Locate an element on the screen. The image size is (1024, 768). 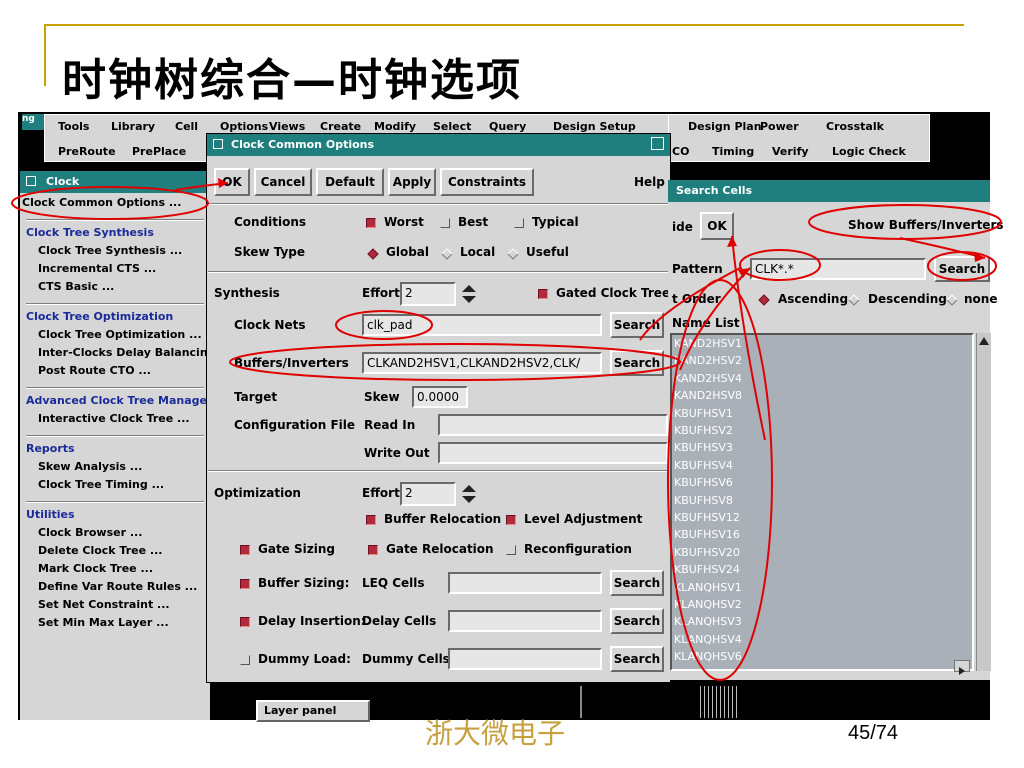
cell-list-item: KBUFHSV2 is located at coordinates (703, 430).